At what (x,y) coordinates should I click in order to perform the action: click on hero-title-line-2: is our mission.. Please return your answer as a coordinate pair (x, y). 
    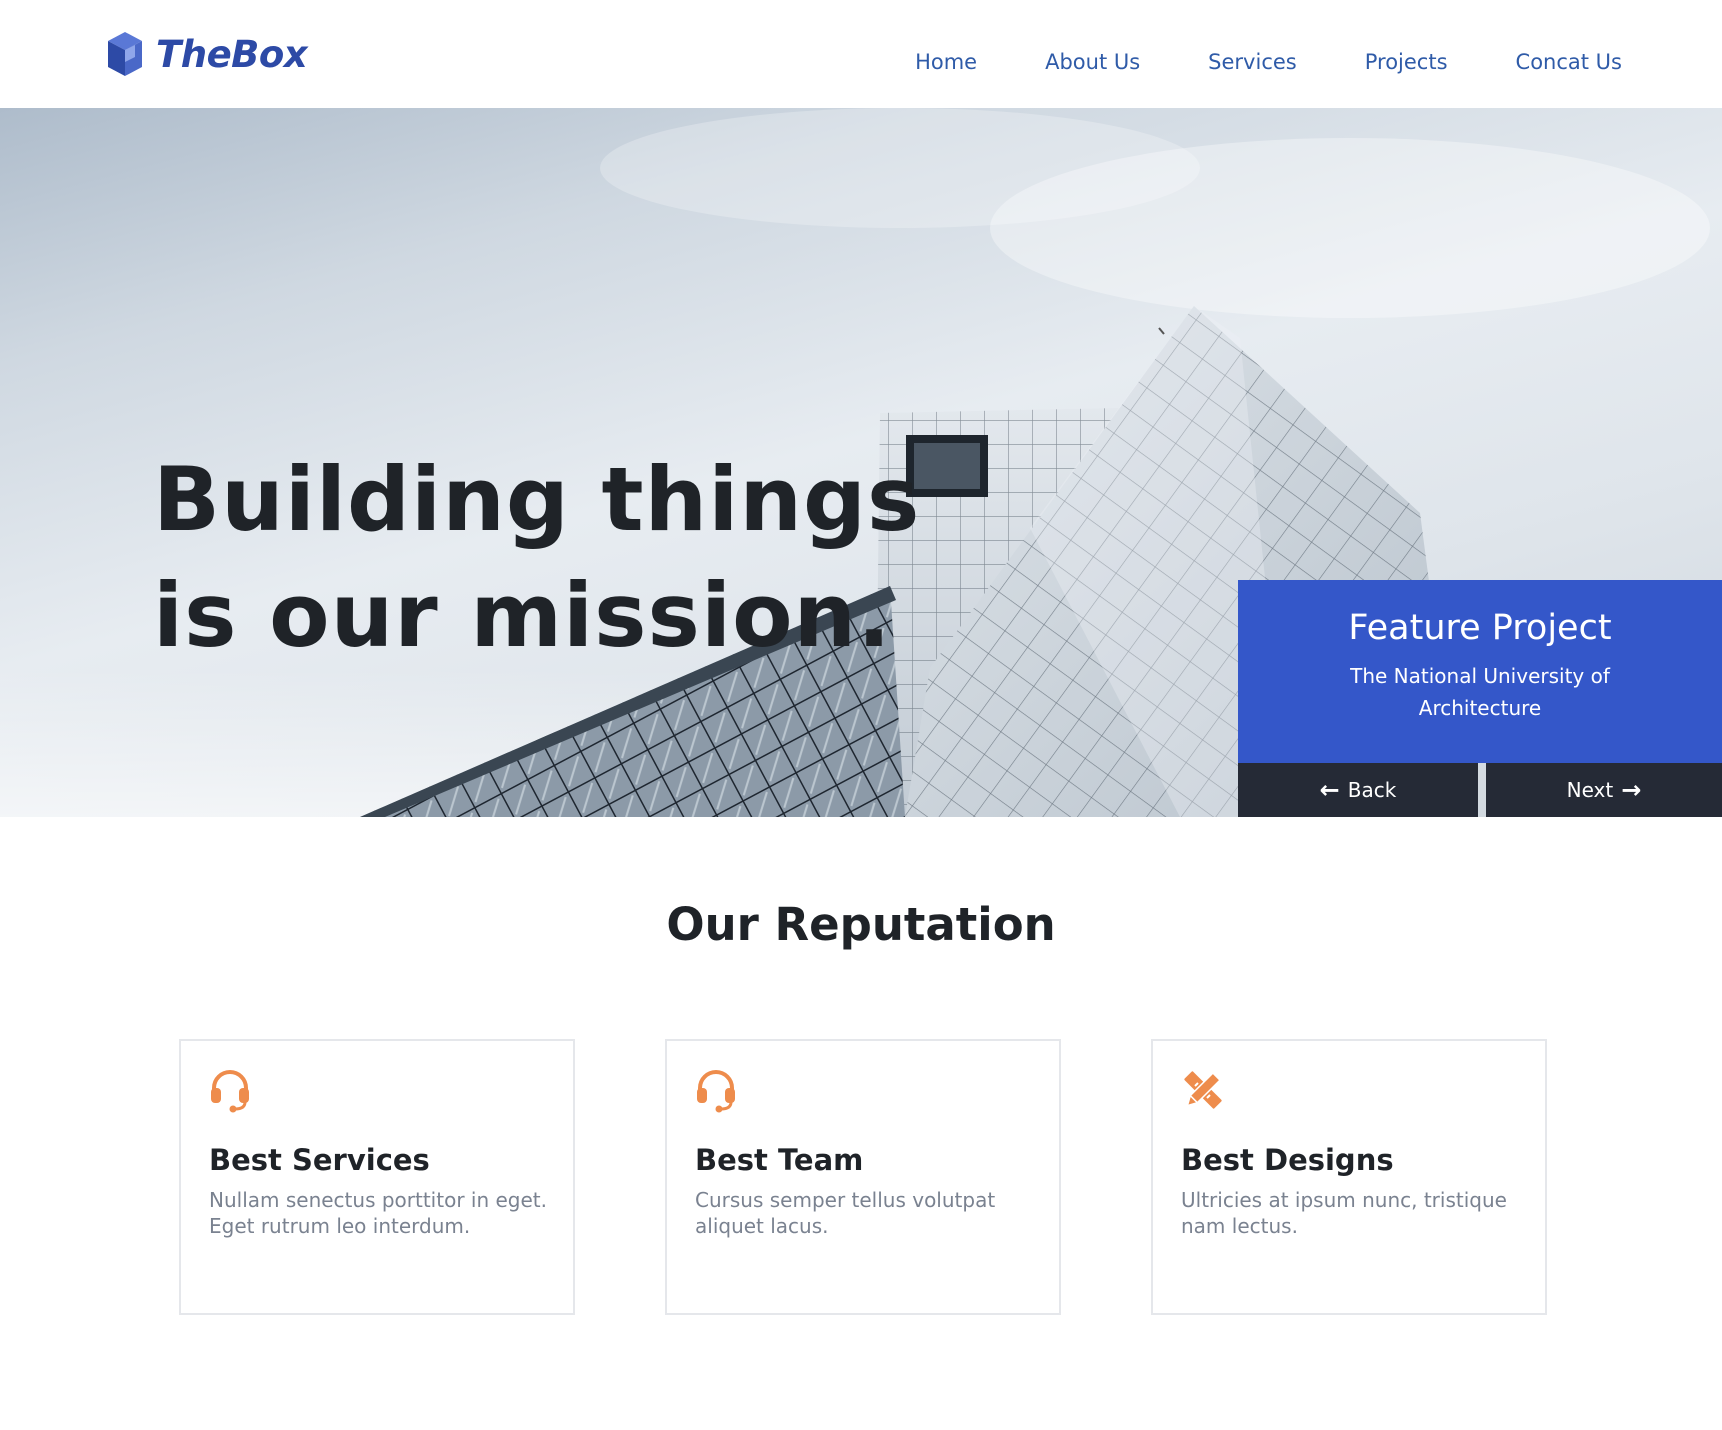
    Looking at the image, I should click on (522, 615).